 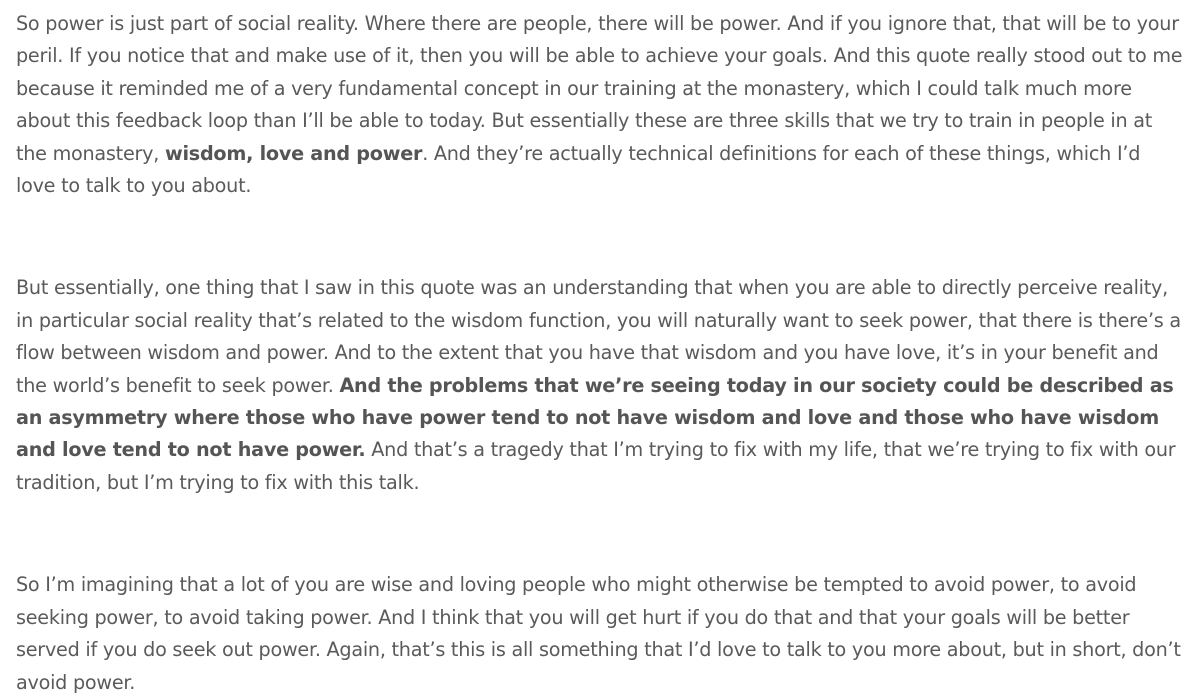 What do you see at coordinates (293, 153) in the screenshot?
I see `bold-emphasis: wisdom, love and power` at bounding box center [293, 153].